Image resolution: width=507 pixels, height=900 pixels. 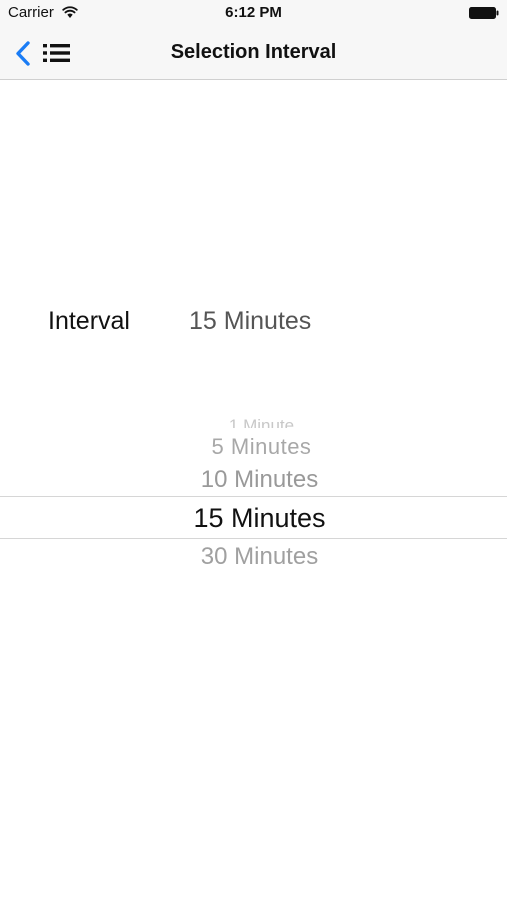 I want to click on picker-selection-top-line, so click(x=253, y=496).